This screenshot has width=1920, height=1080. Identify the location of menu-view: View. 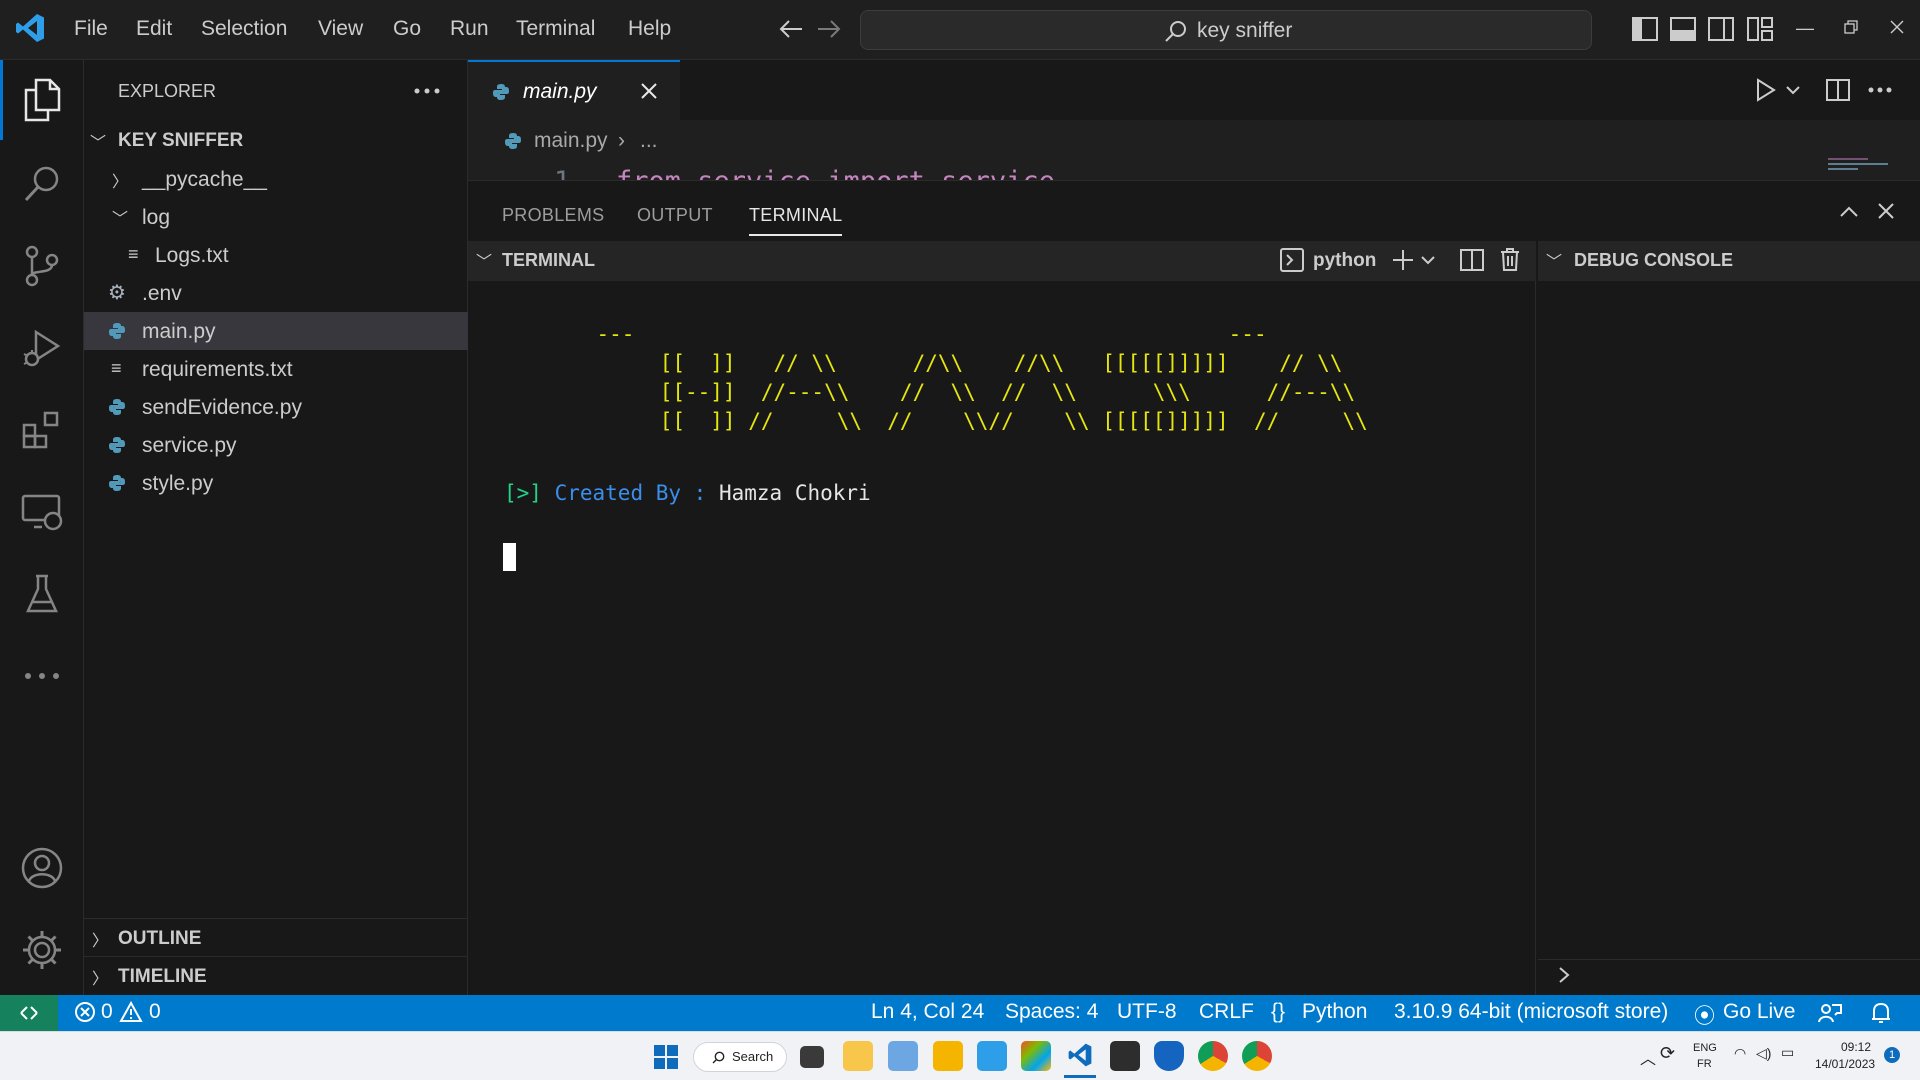
(340, 29).